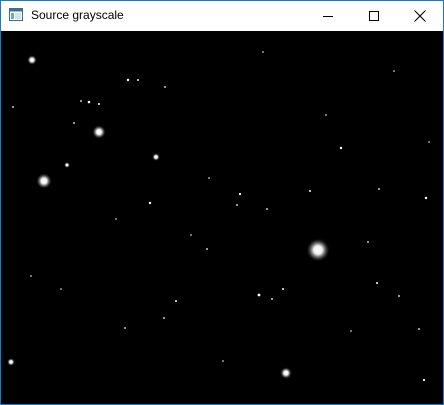 This screenshot has height=405, width=444. I want to click on title-bar: Source grayscale, so click(222, 16).